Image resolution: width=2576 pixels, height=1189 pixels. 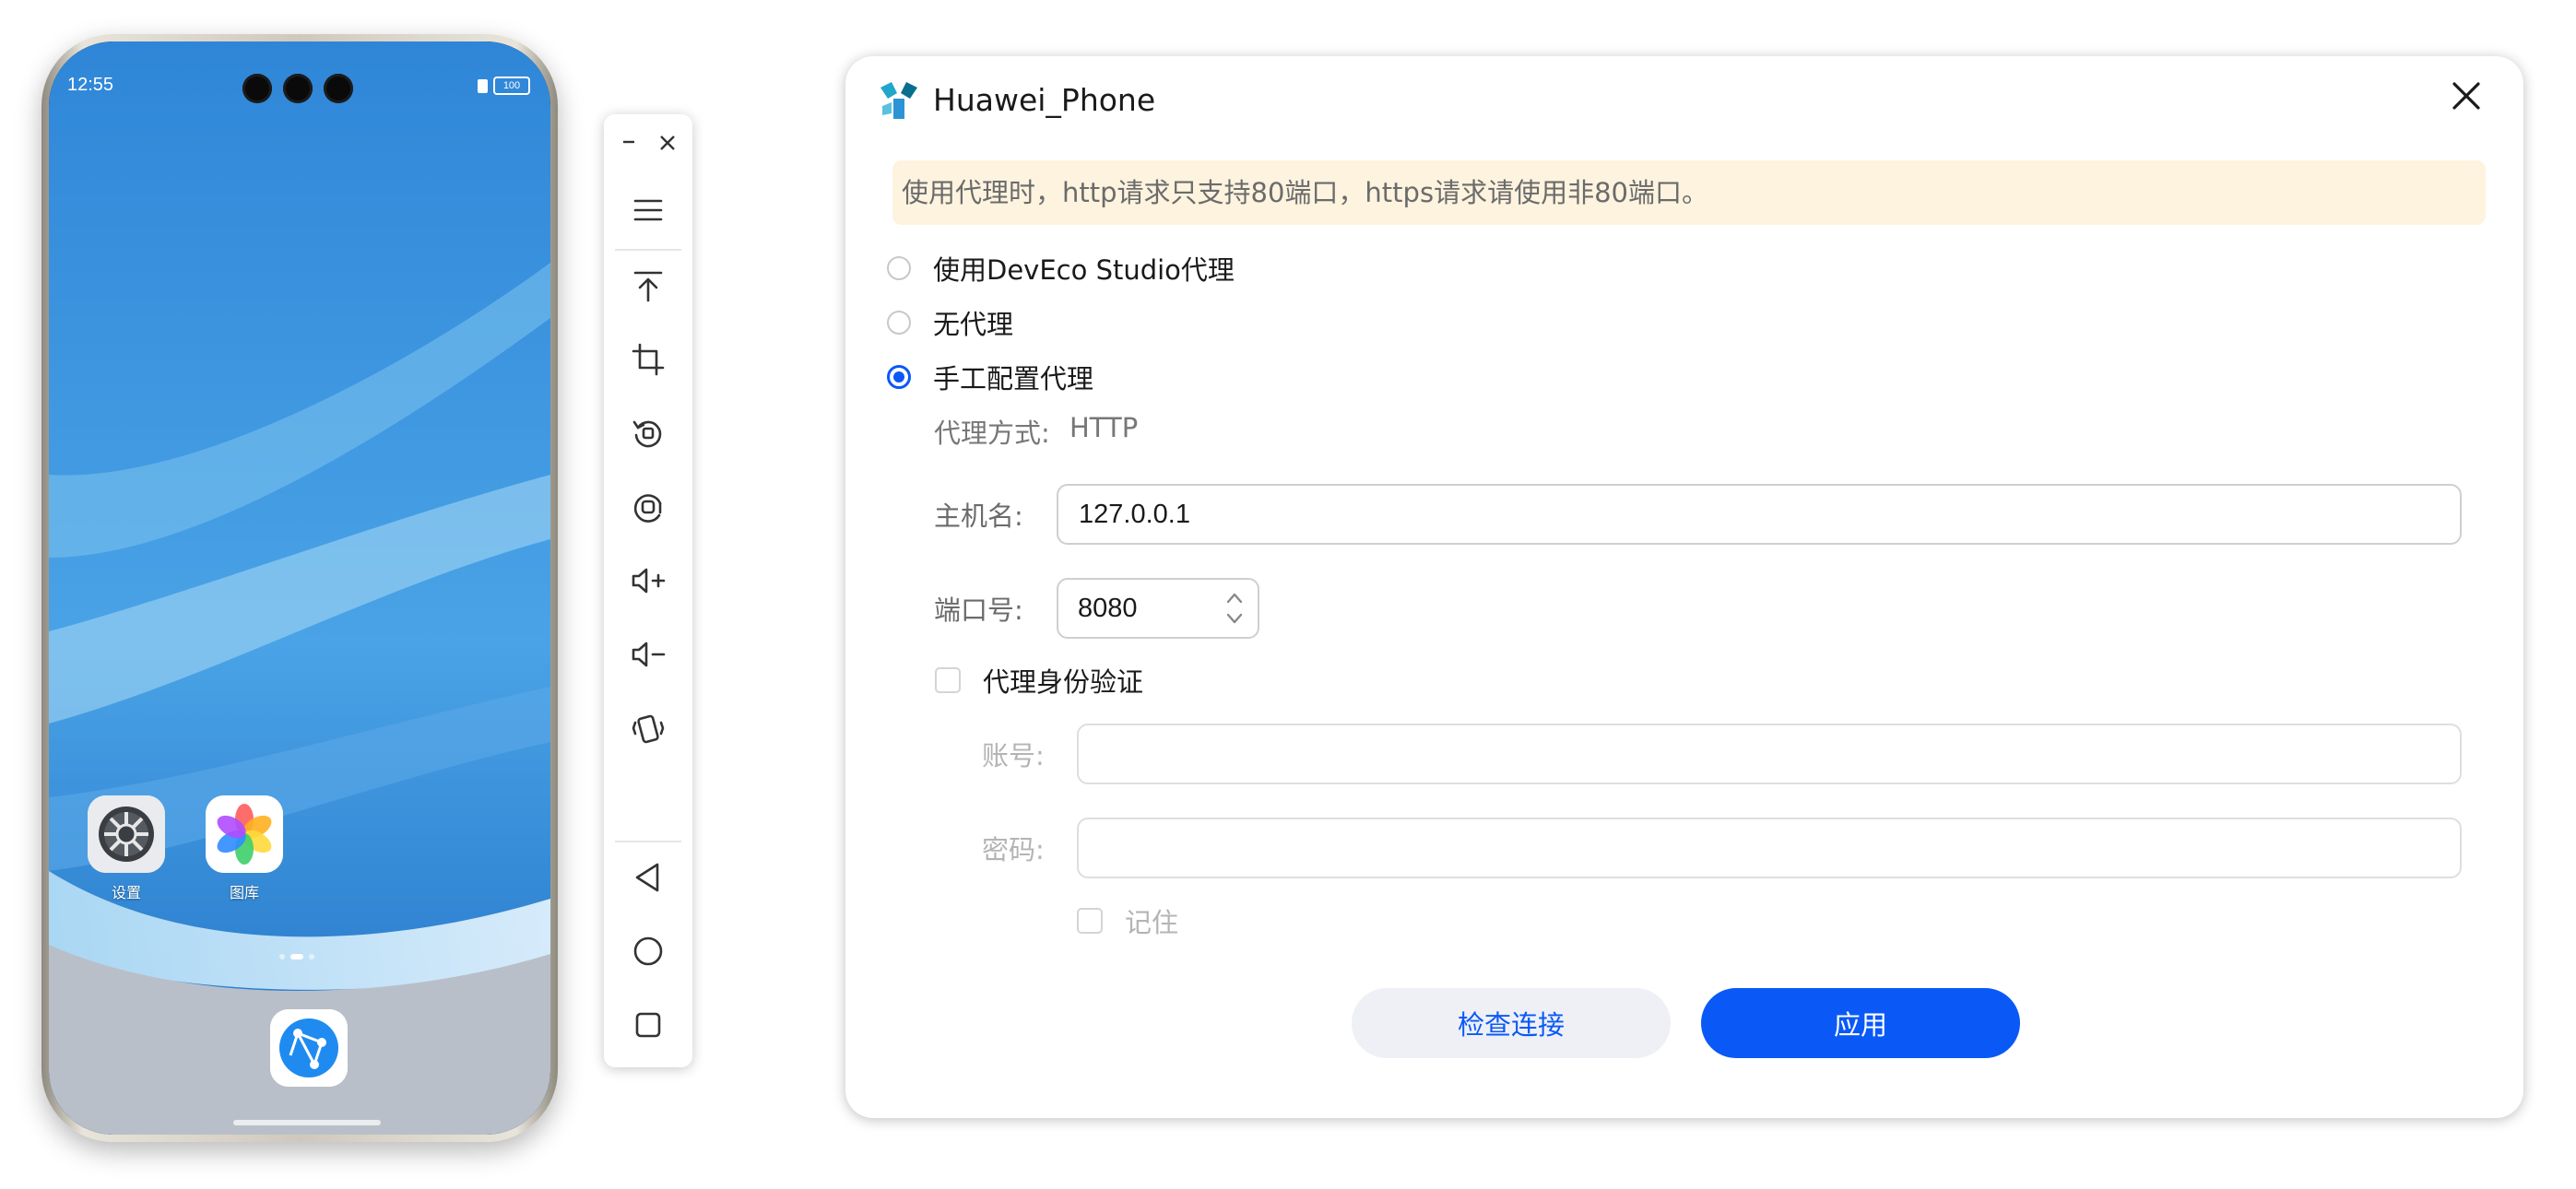 I want to click on volume-up-icon, so click(x=648, y=581).